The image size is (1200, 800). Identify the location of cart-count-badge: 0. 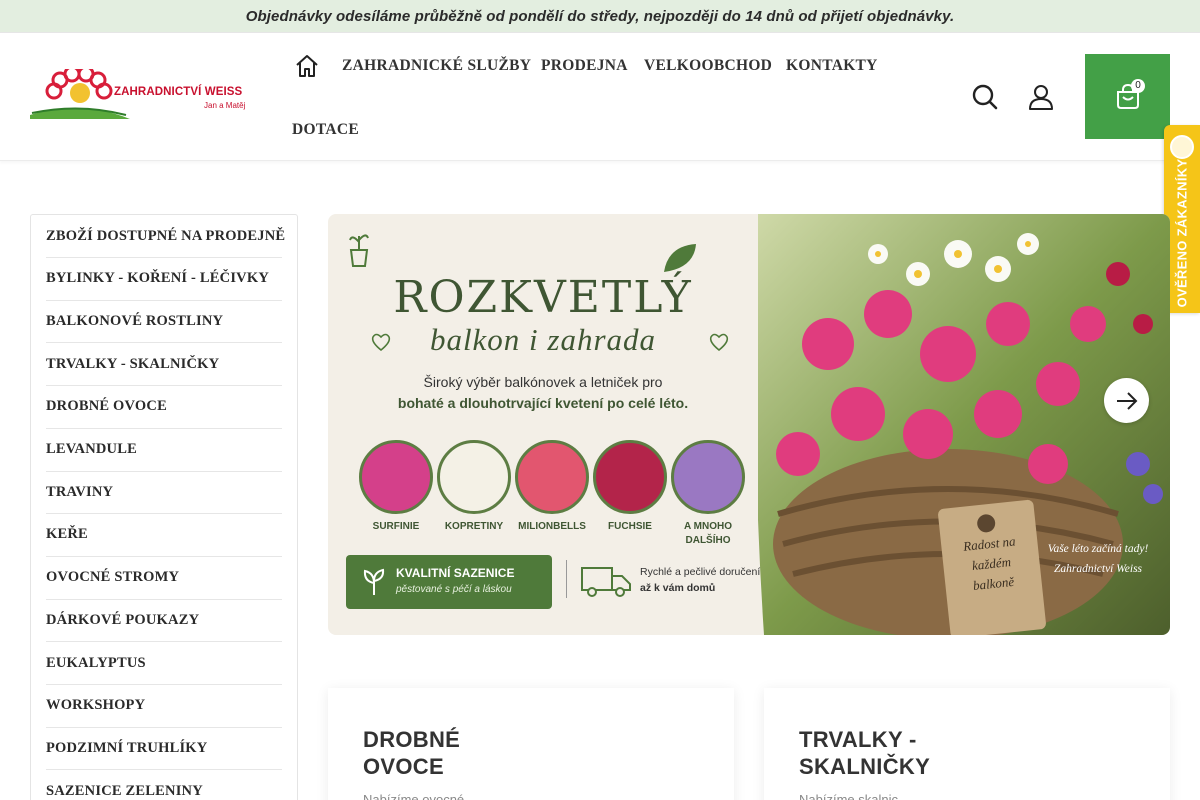
(1138, 86).